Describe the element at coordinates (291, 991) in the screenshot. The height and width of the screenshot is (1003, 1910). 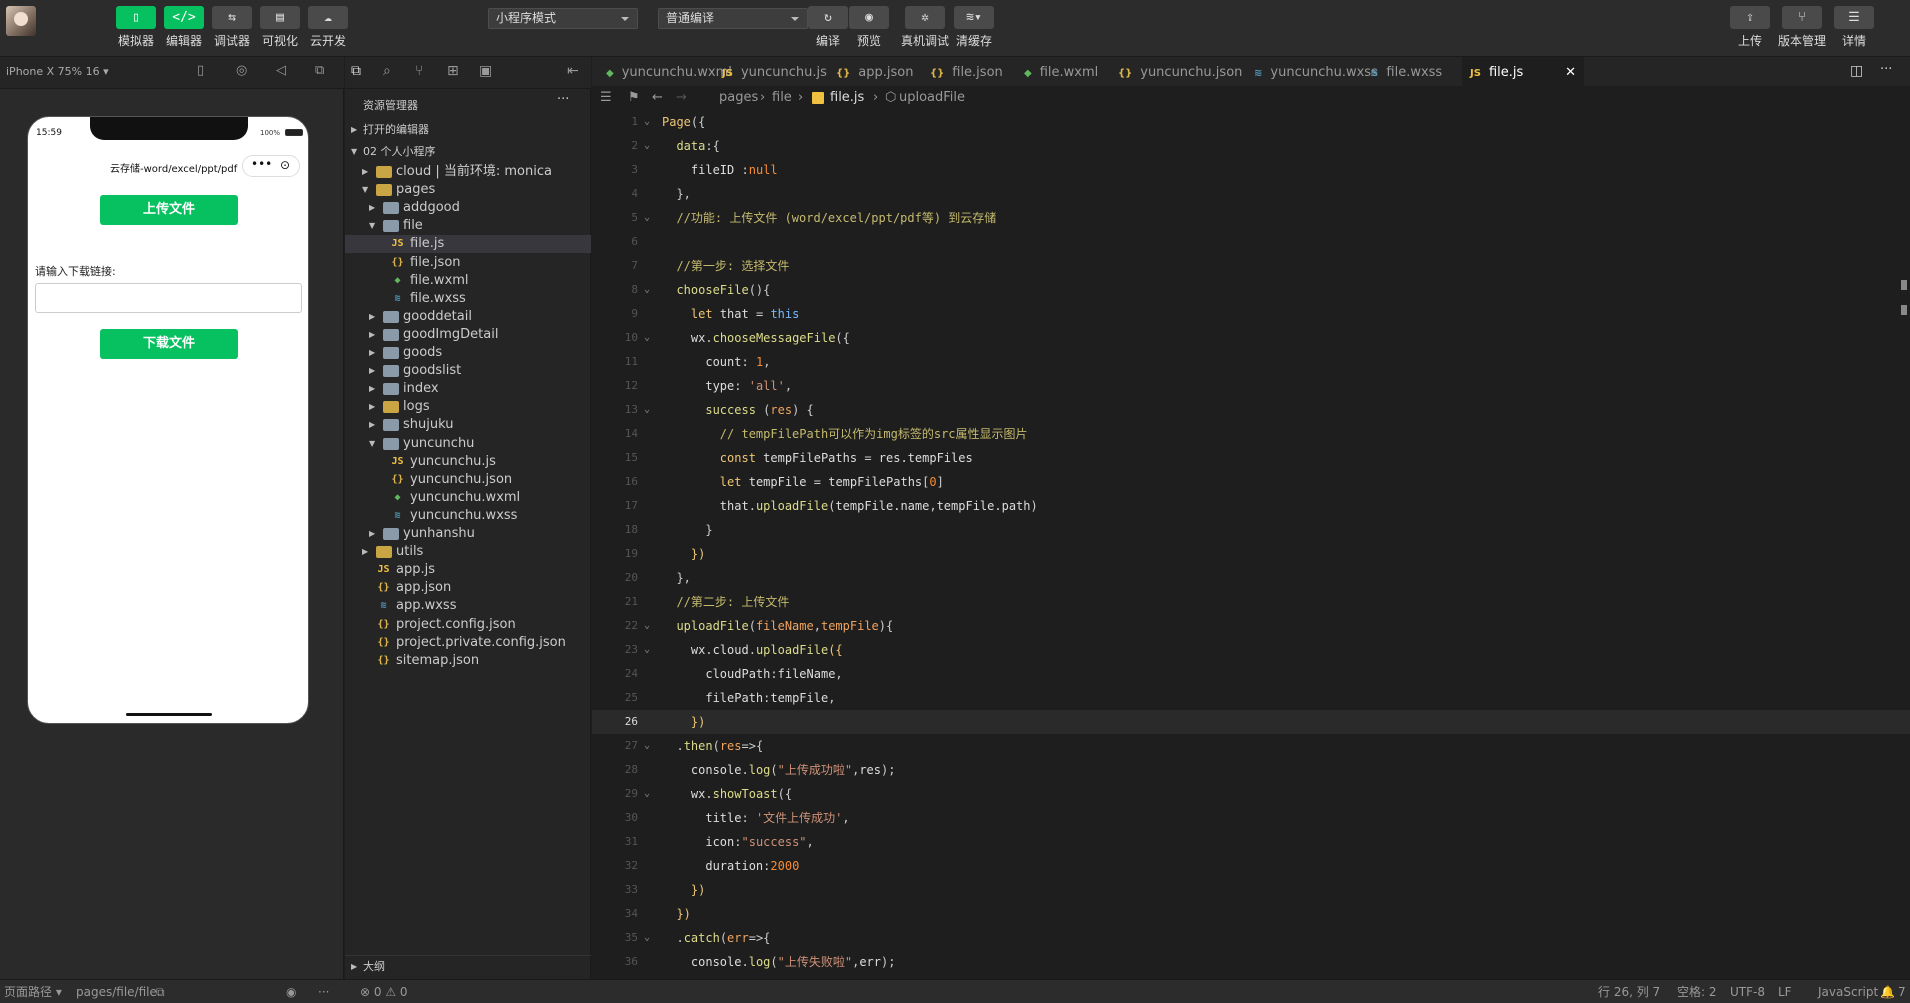
I see `eye-icon: ◉` at that location.